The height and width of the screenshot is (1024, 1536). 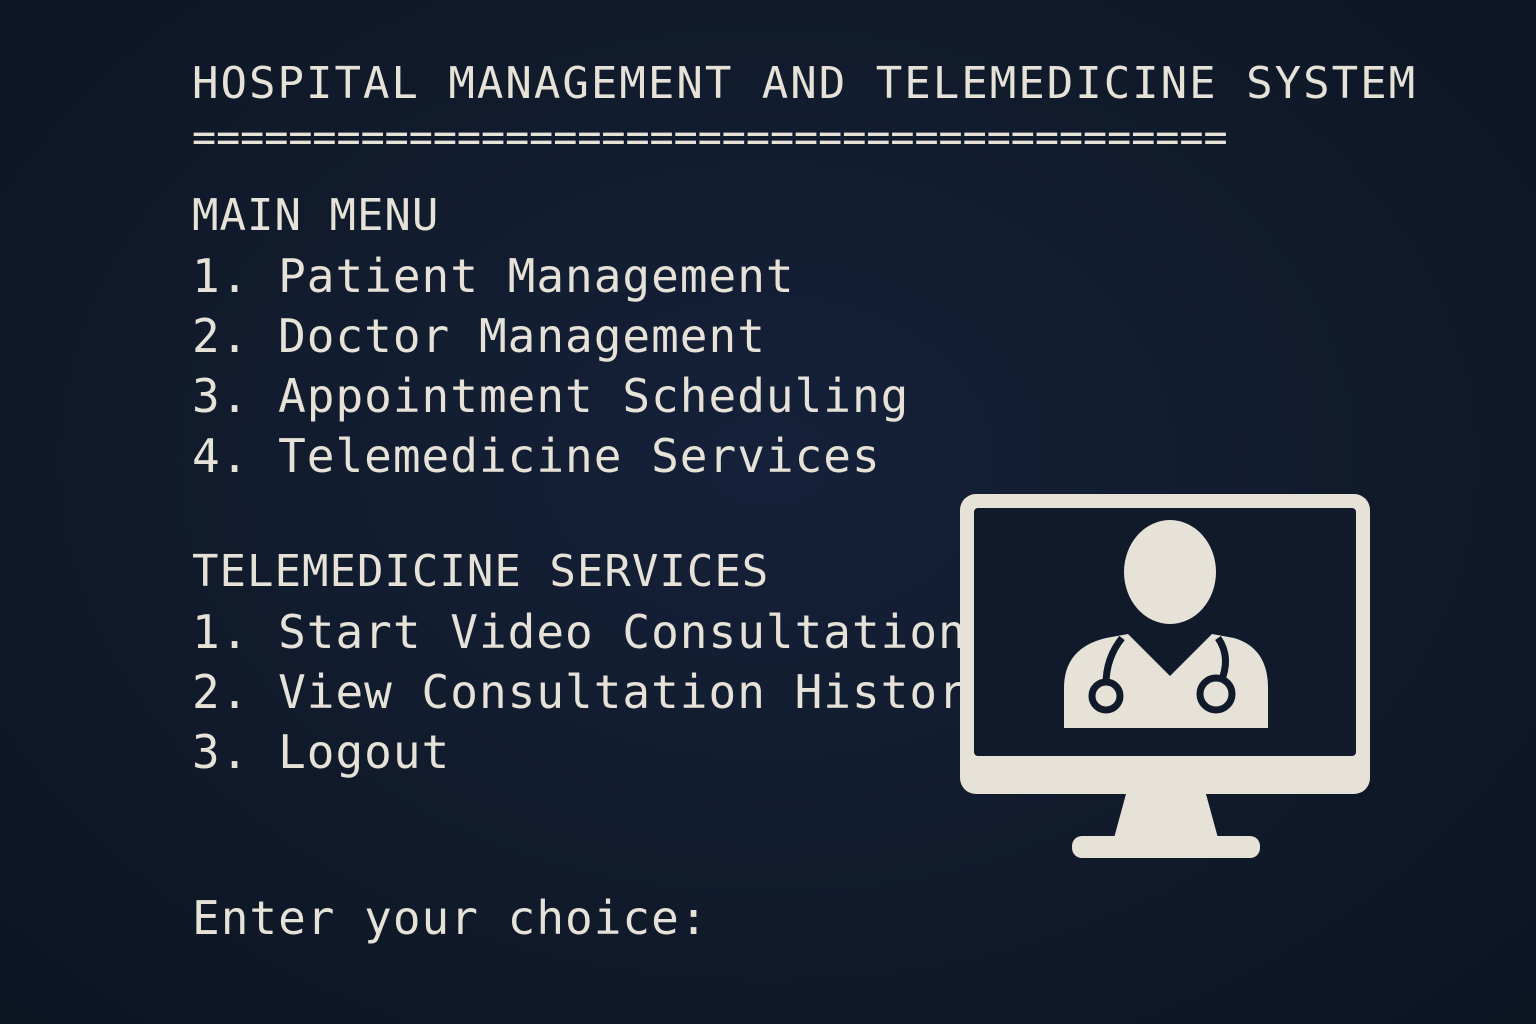 What do you see at coordinates (1165, 676) in the screenshot?
I see `doctor-telemedicine-monitor-icon` at bounding box center [1165, 676].